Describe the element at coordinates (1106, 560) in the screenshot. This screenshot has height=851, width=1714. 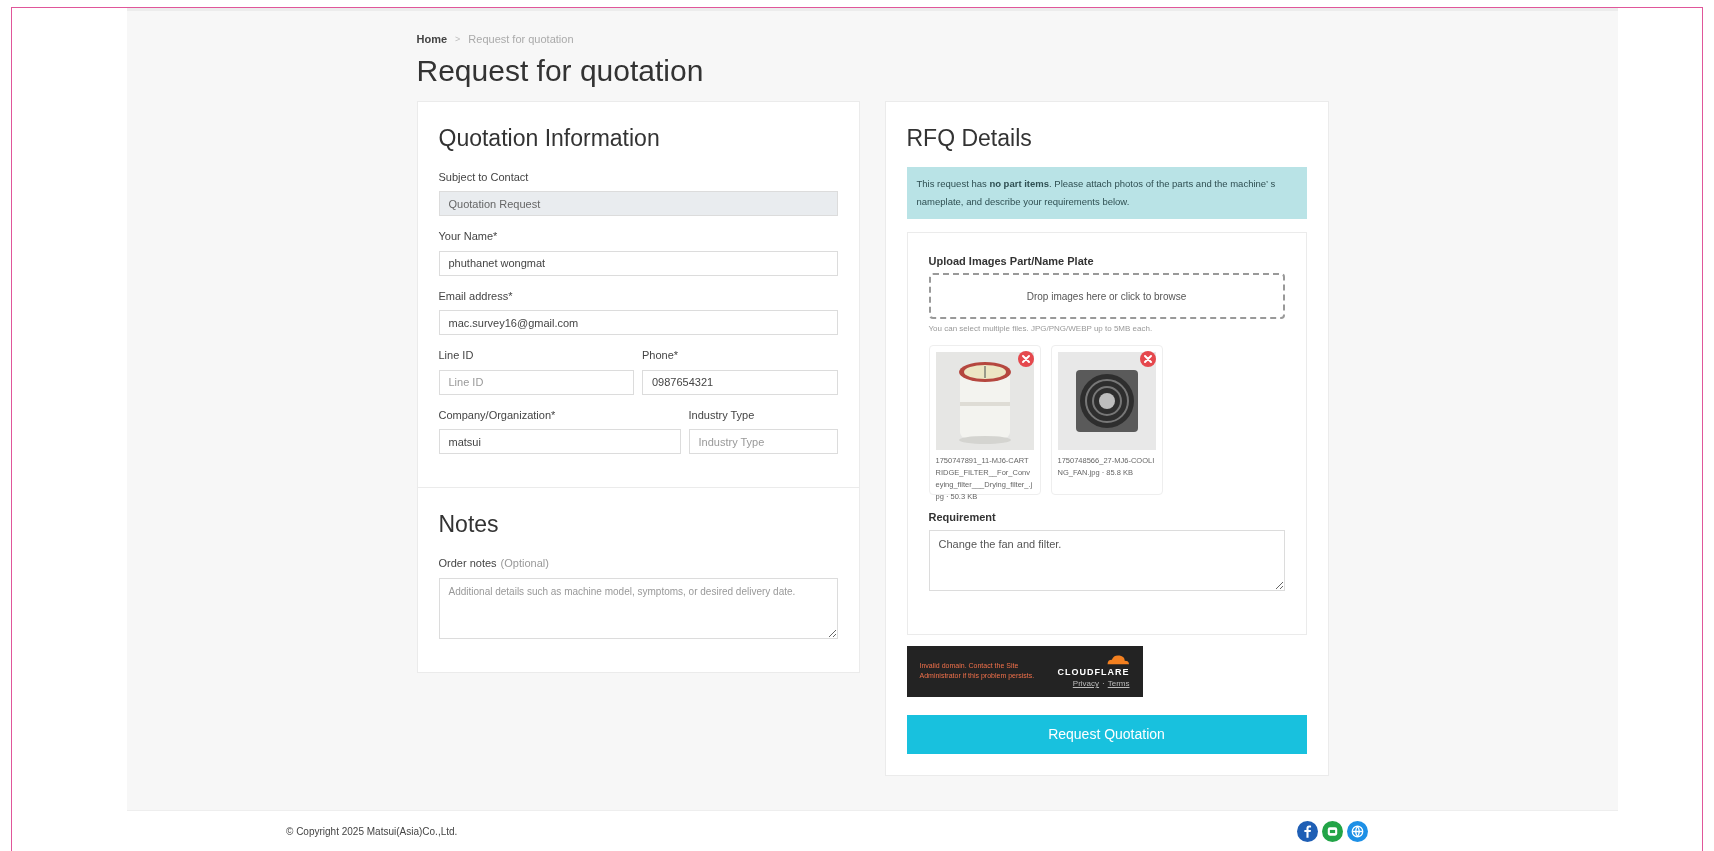
I see `requirement-textarea: Change the fan and filter.` at that location.